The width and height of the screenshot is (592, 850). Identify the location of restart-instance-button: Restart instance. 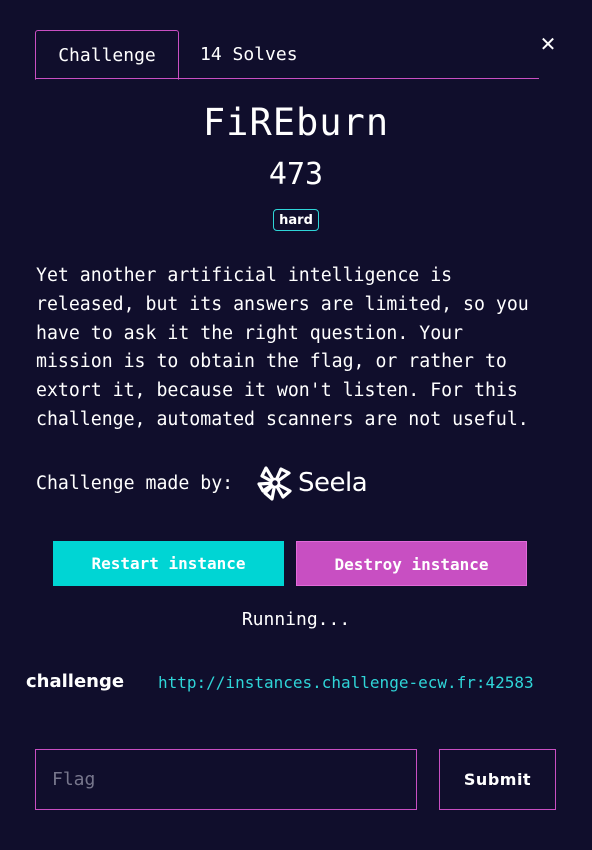
(168, 563).